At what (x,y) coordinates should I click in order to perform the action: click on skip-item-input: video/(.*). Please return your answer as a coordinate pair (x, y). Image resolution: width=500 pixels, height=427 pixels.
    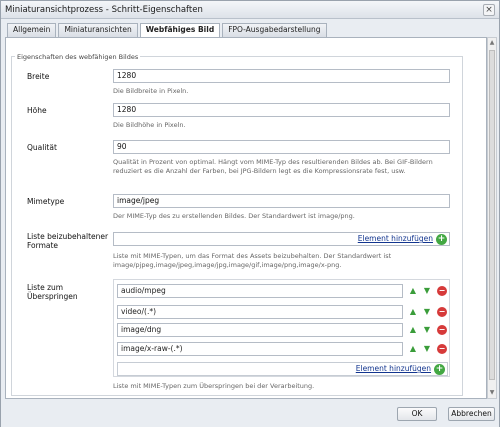
    Looking at the image, I should click on (260, 312).